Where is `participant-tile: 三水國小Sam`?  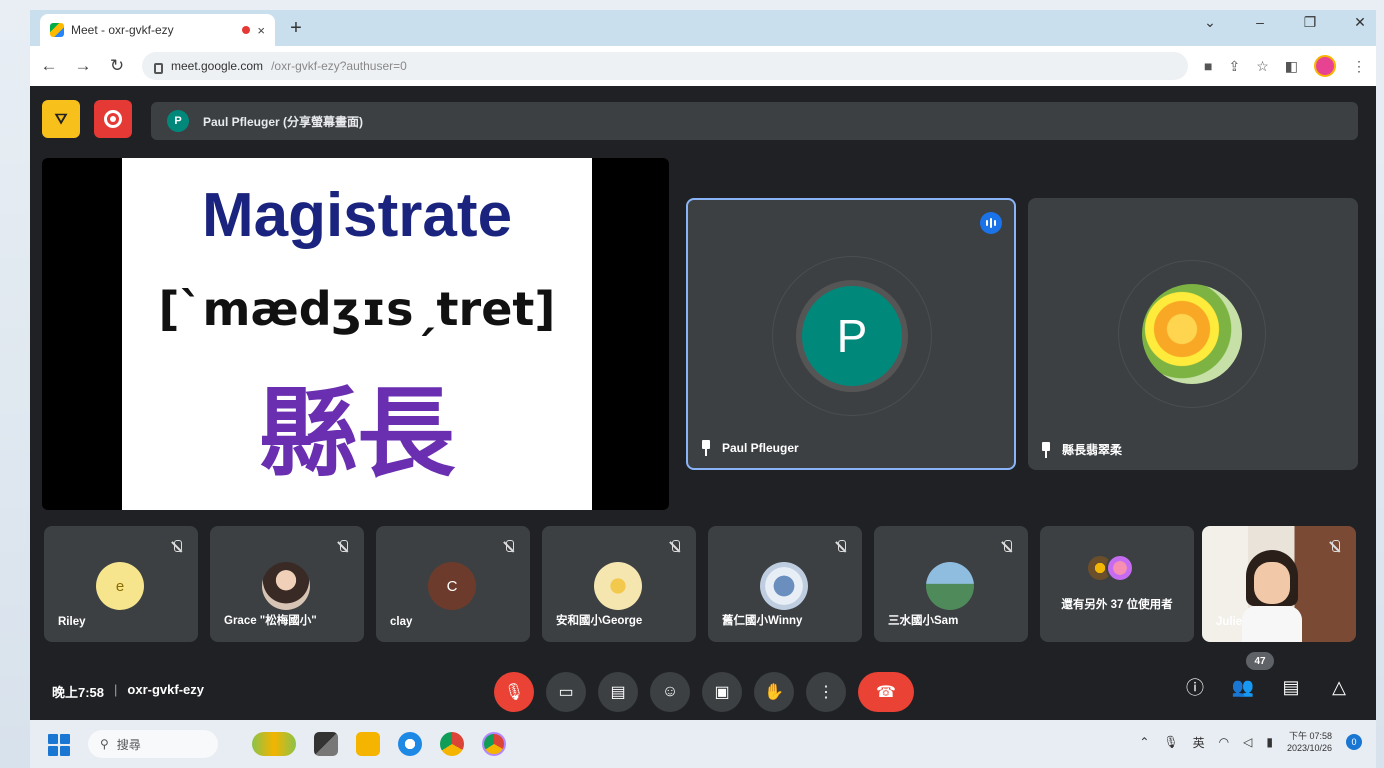 participant-tile: 三水國小Sam is located at coordinates (951, 584).